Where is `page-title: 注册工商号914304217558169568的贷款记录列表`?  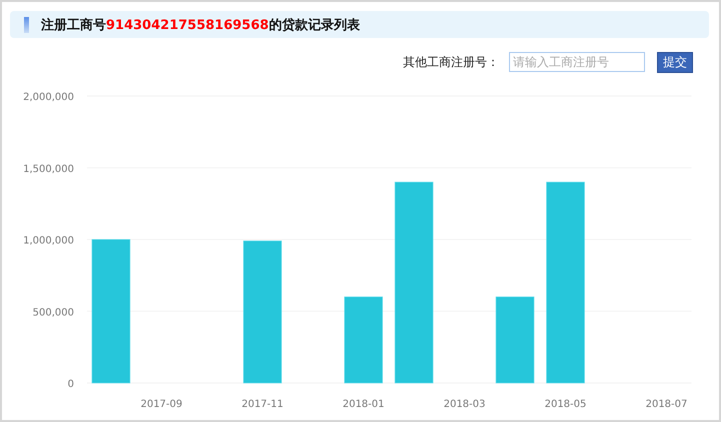 page-title: 注册工商号914304217558169568的贷款记录列表 is located at coordinates (200, 25).